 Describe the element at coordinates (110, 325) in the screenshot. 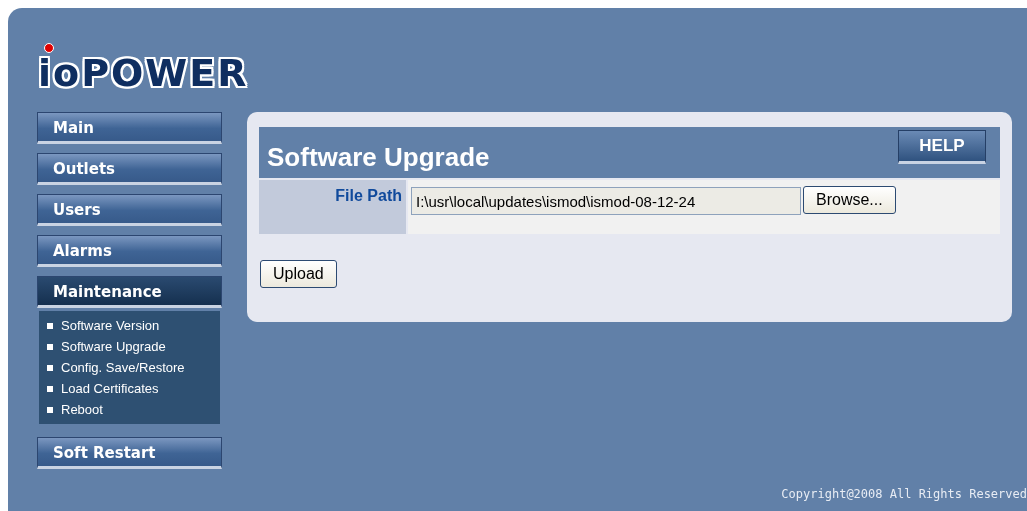

I see `submenu-link: Software Version` at that location.